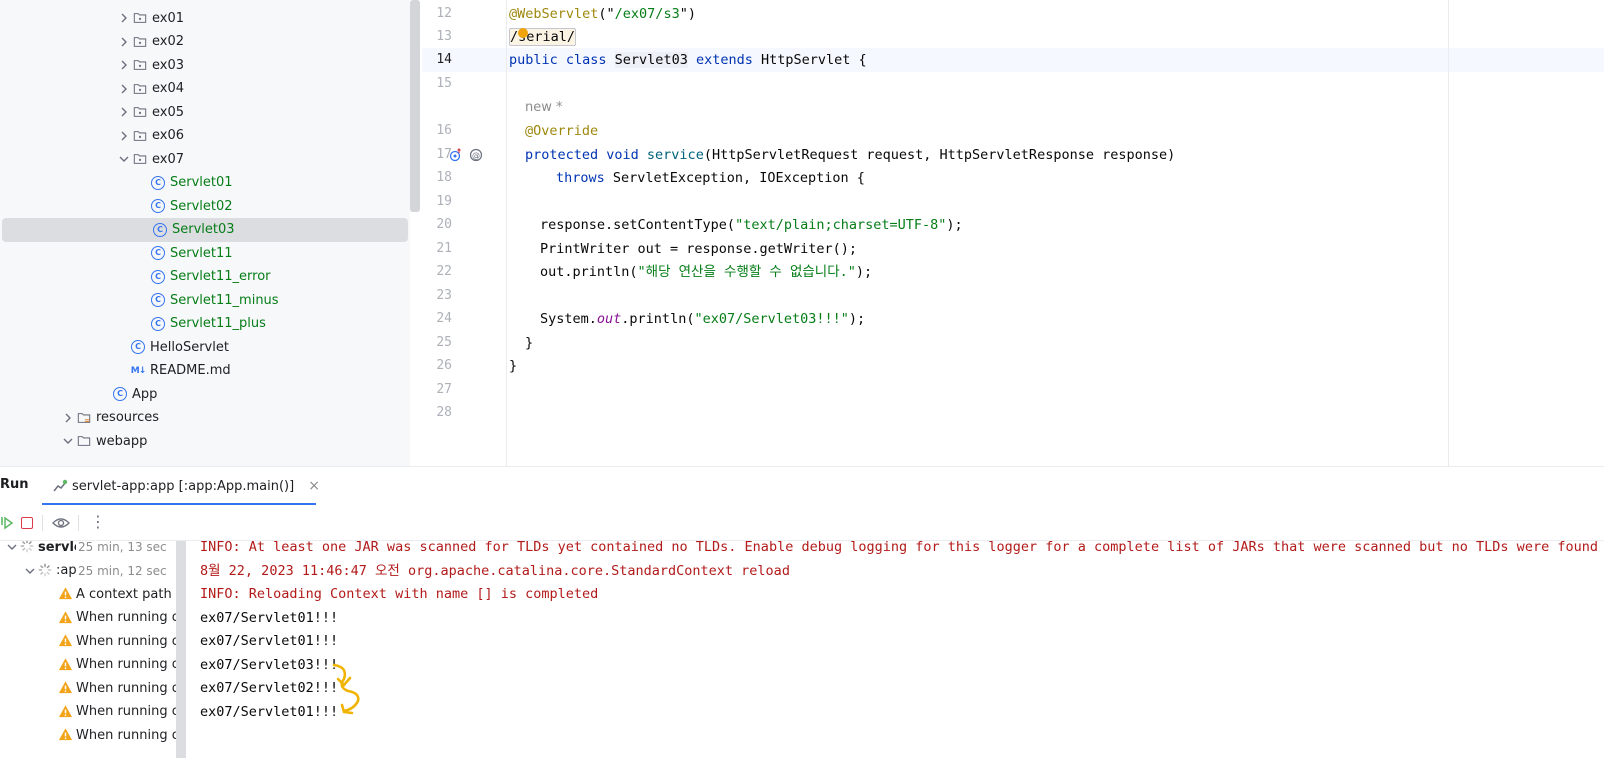 The height and width of the screenshot is (758, 1604). Describe the element at coordinates (168, 41) in the screenshot. I see `tree-item-label: ex02` at that location.